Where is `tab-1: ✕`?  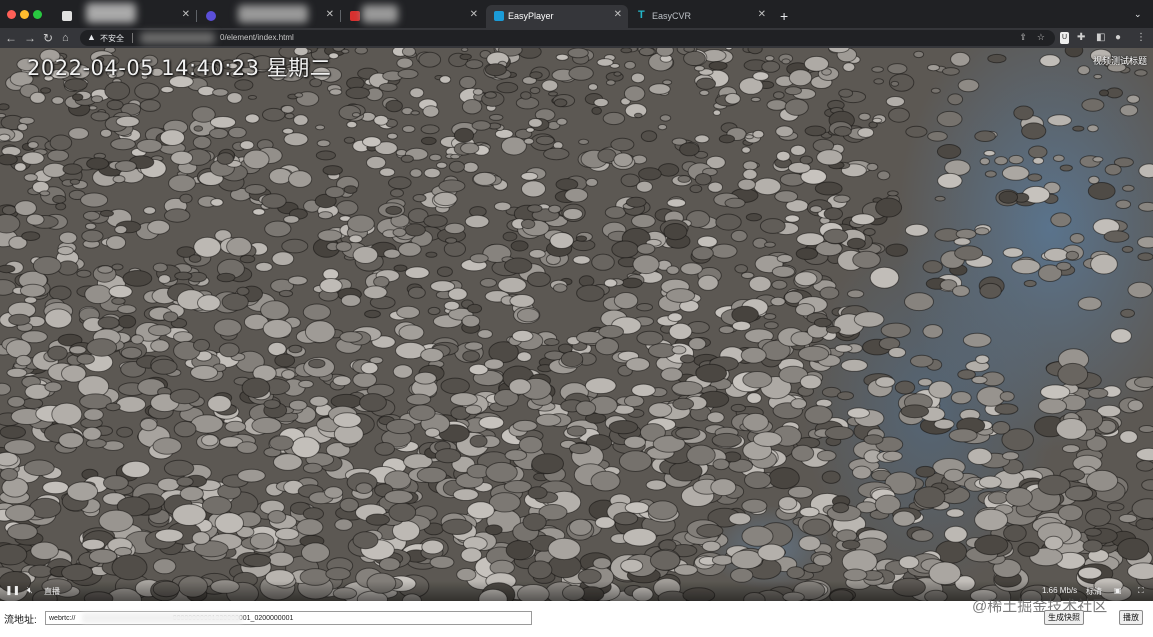
tab-1: ✕ is located at coordinates (125, 15).